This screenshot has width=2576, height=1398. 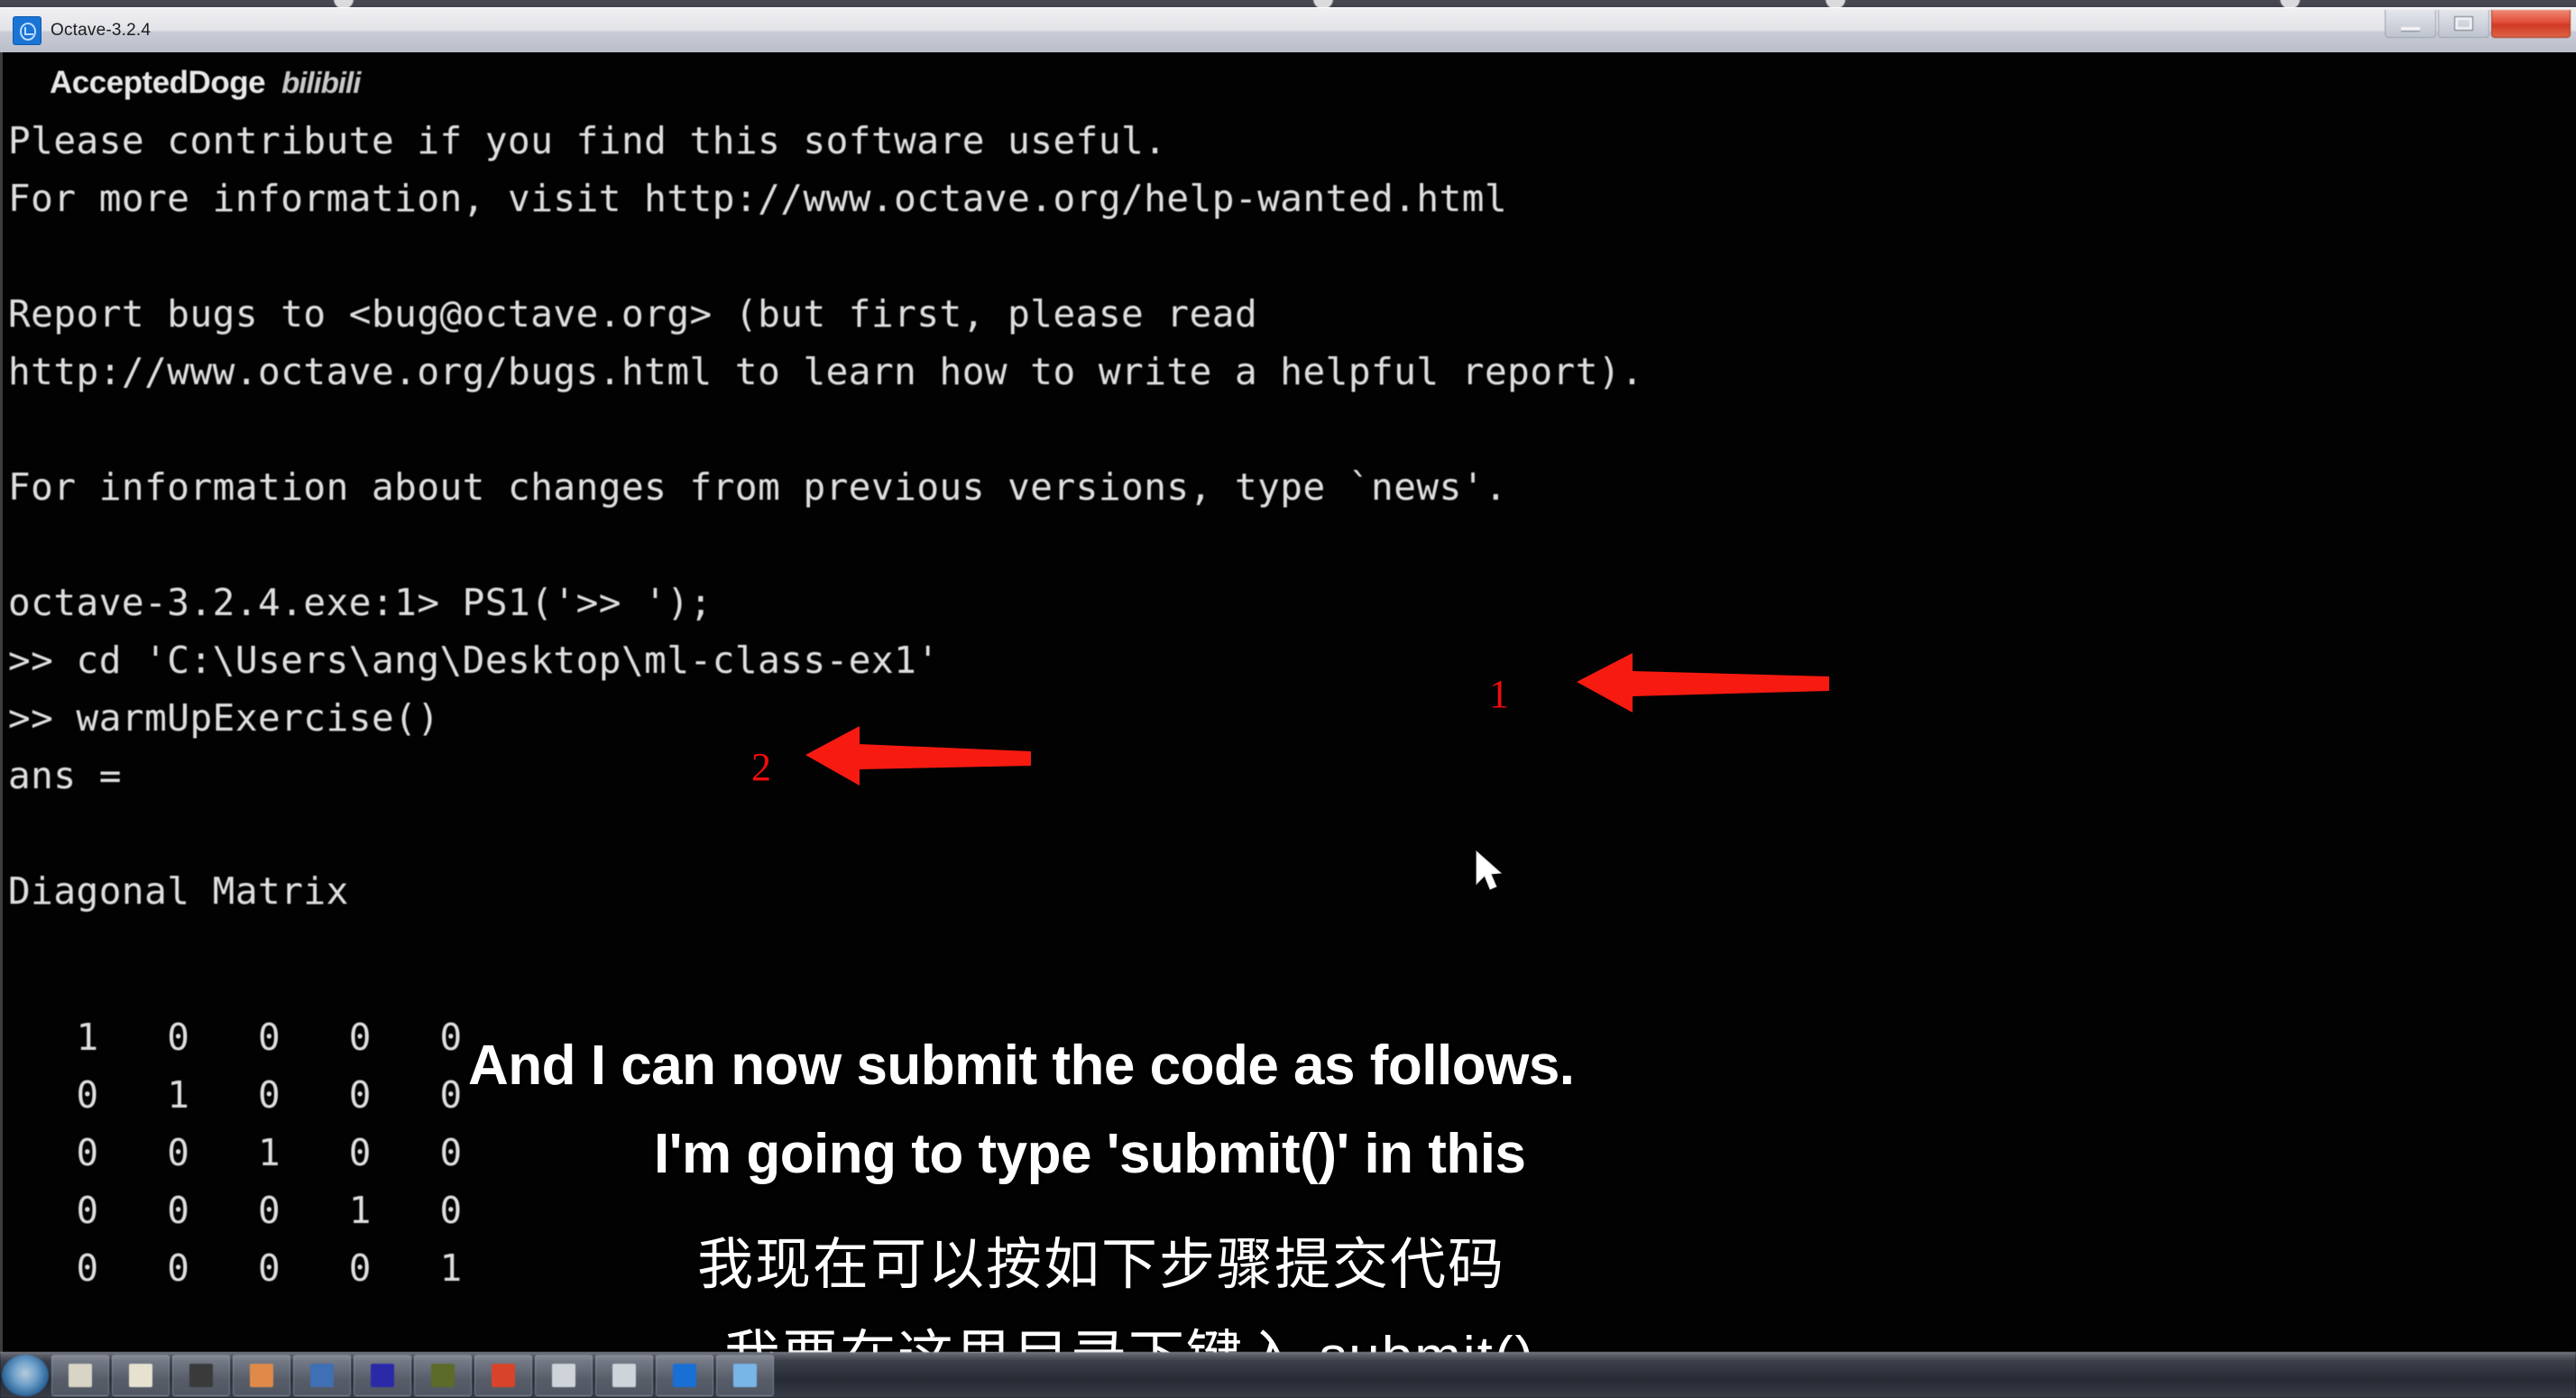 What do you see at coordinates (2410, 24) in the screenshot?
I see `minimize-button` at bounding box center [2410, 24].